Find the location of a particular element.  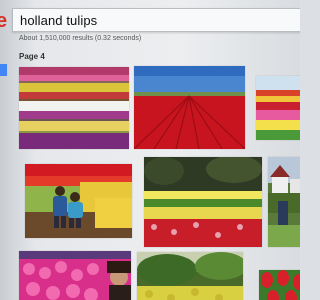

page-label: Page 4 is located at coordinates (32, 56).